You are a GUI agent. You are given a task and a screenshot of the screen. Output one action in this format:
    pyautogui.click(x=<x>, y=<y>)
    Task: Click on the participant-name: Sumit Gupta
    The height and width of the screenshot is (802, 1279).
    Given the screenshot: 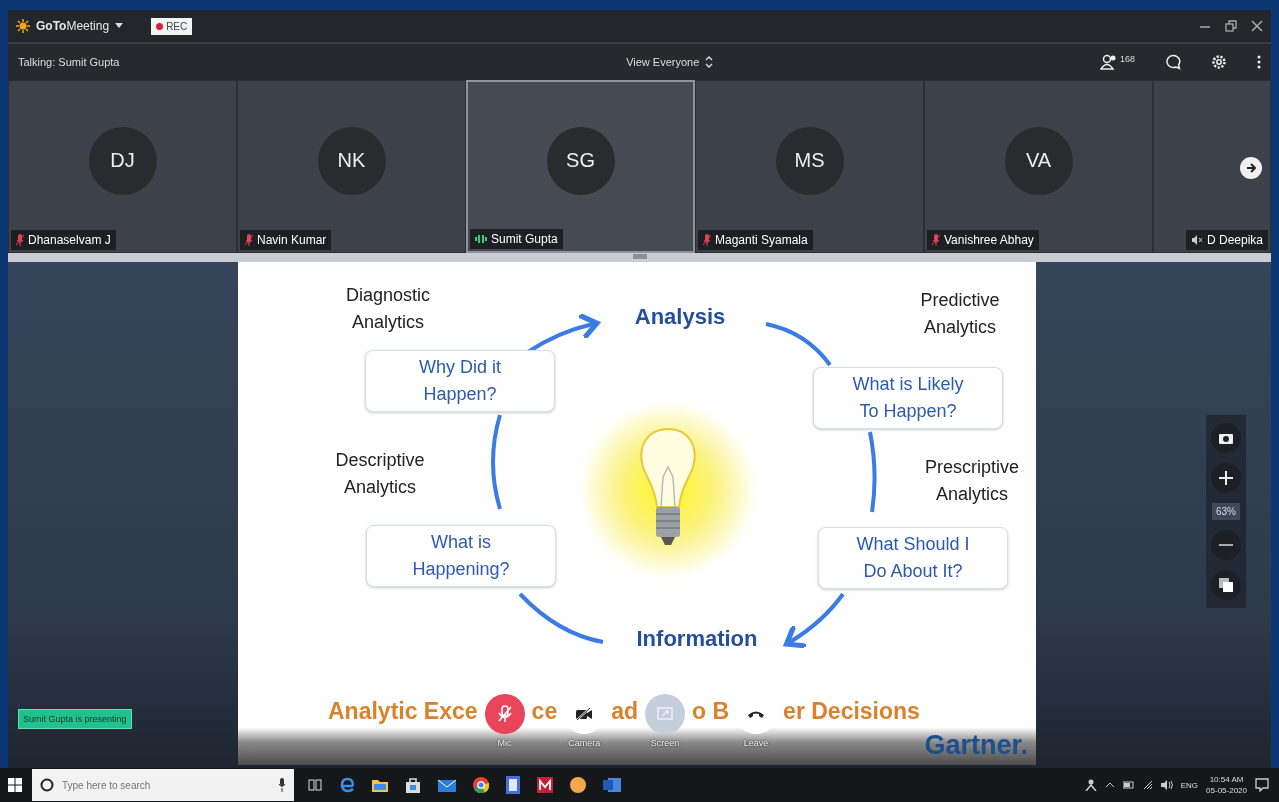 What is the action you would take?
    pyautogui.click(x=524, y=239)
    